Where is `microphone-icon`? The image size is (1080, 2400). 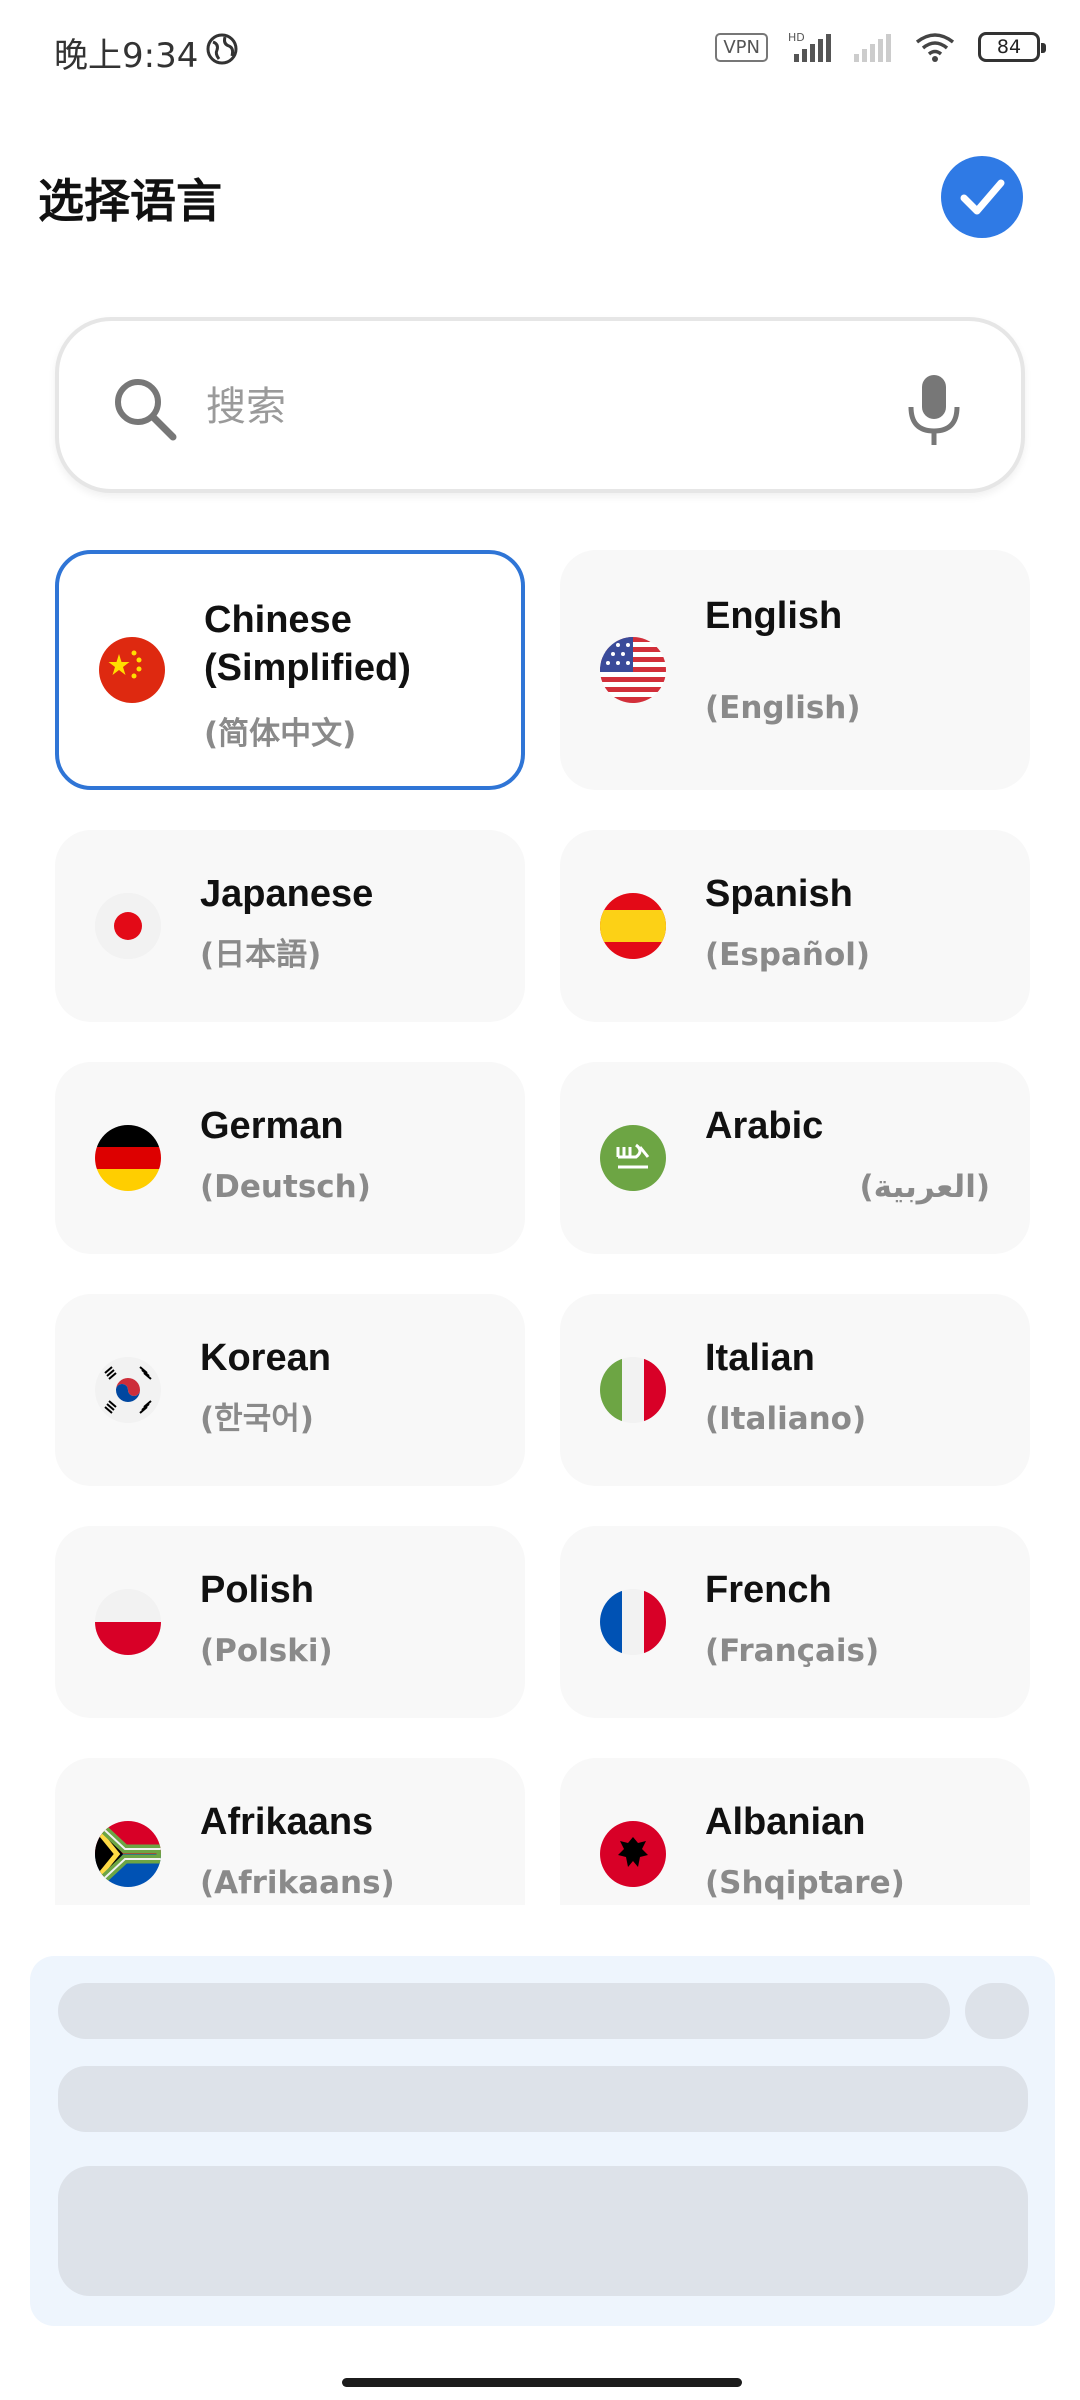 microphone-icon is located at coordinates (934, 411).